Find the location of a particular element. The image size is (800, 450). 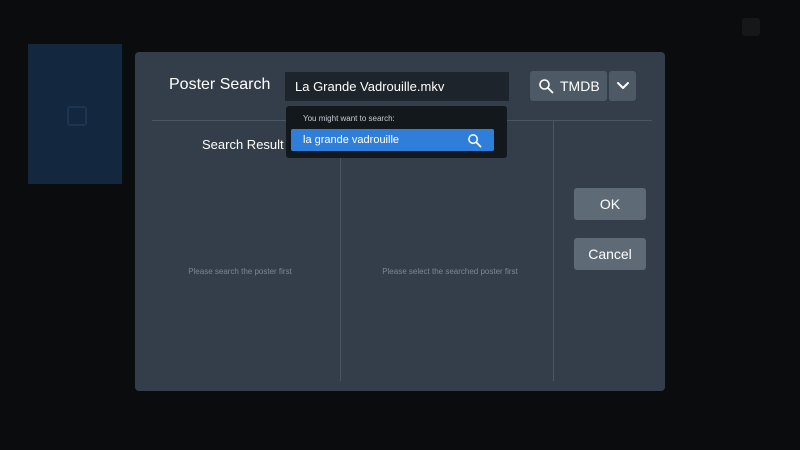

background-poster-tile is located at coordinates (75, 114).